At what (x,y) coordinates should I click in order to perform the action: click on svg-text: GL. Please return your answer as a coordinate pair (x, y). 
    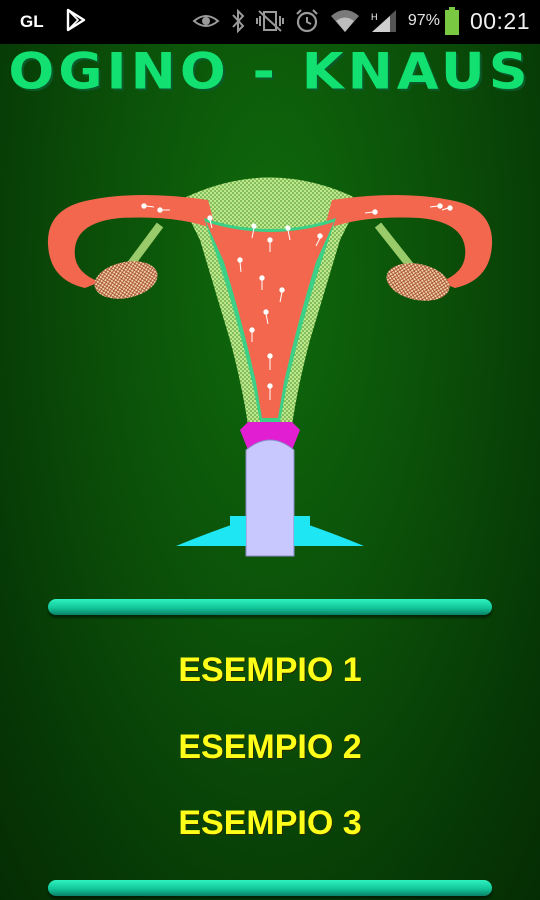
    Looking at the image, I should click on (32, 21).